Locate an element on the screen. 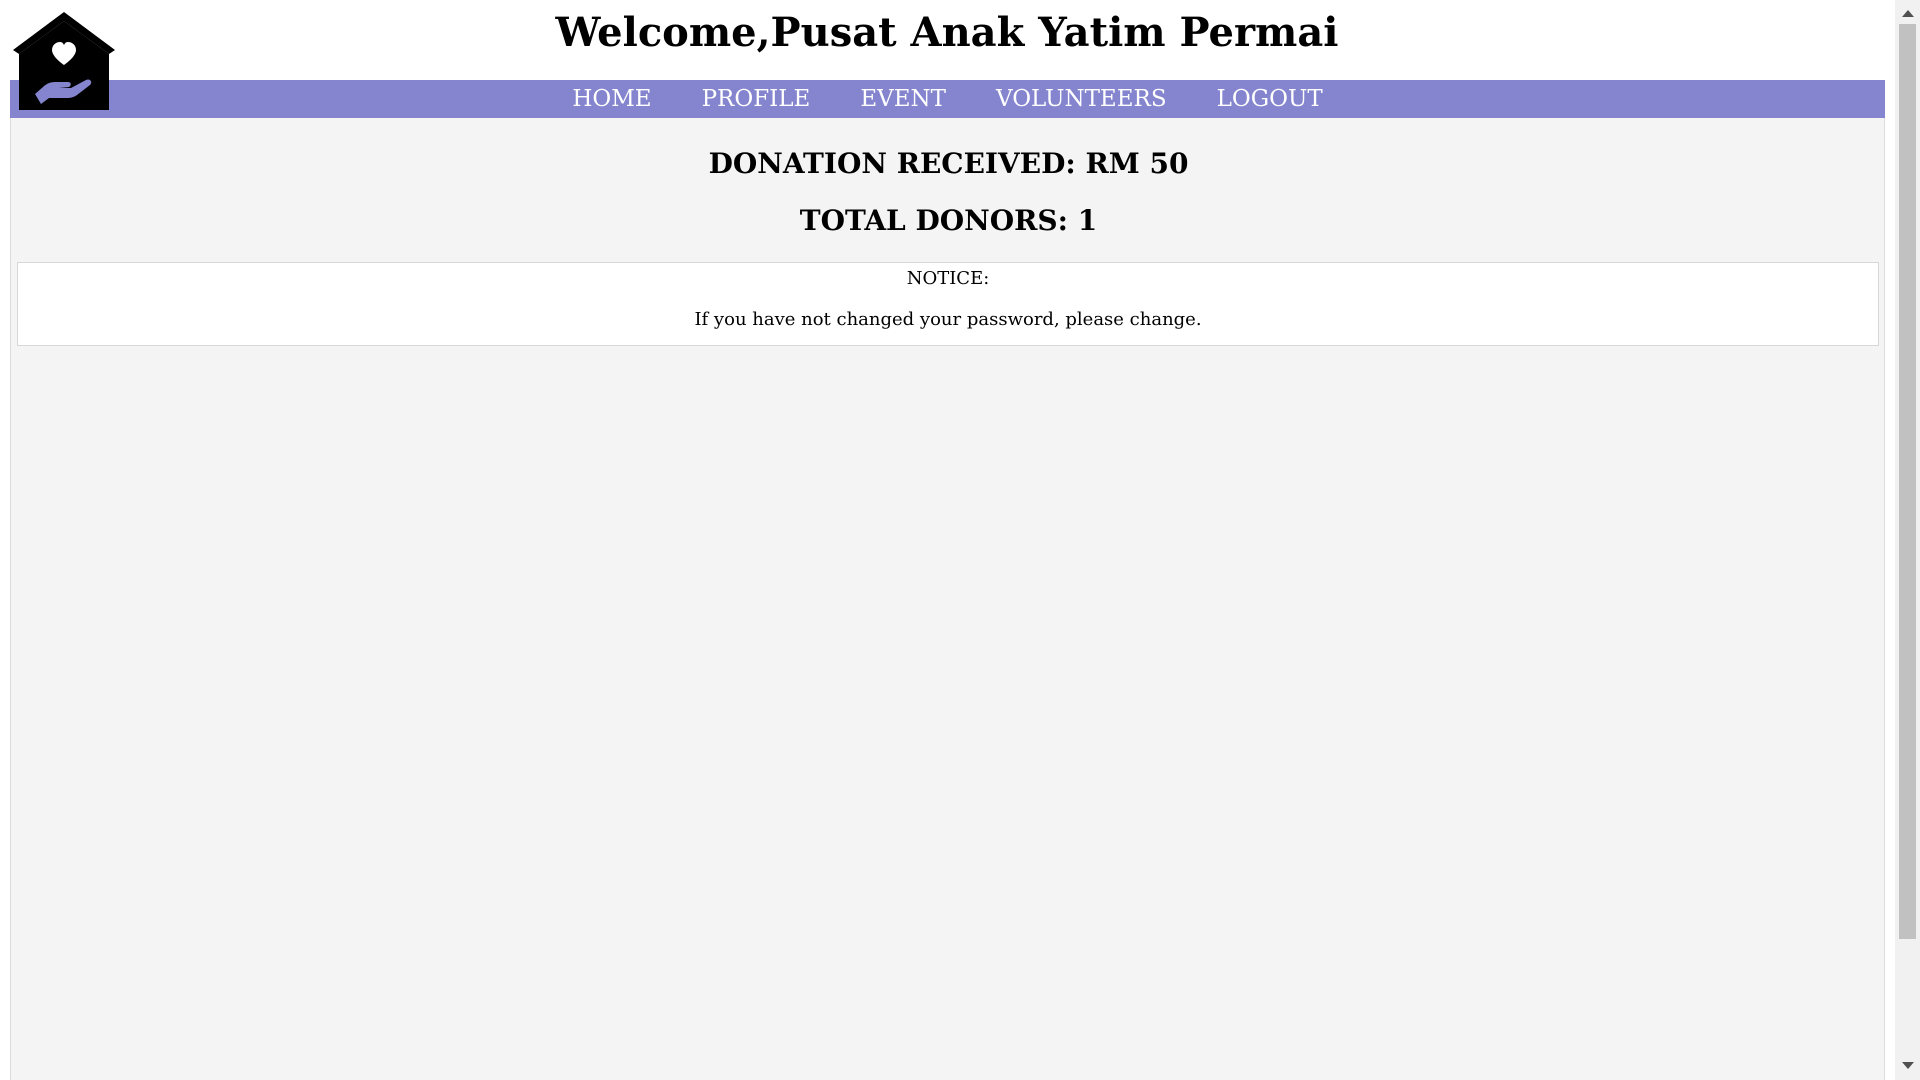  nav-home: HOME is located at coordinates (611, 99).